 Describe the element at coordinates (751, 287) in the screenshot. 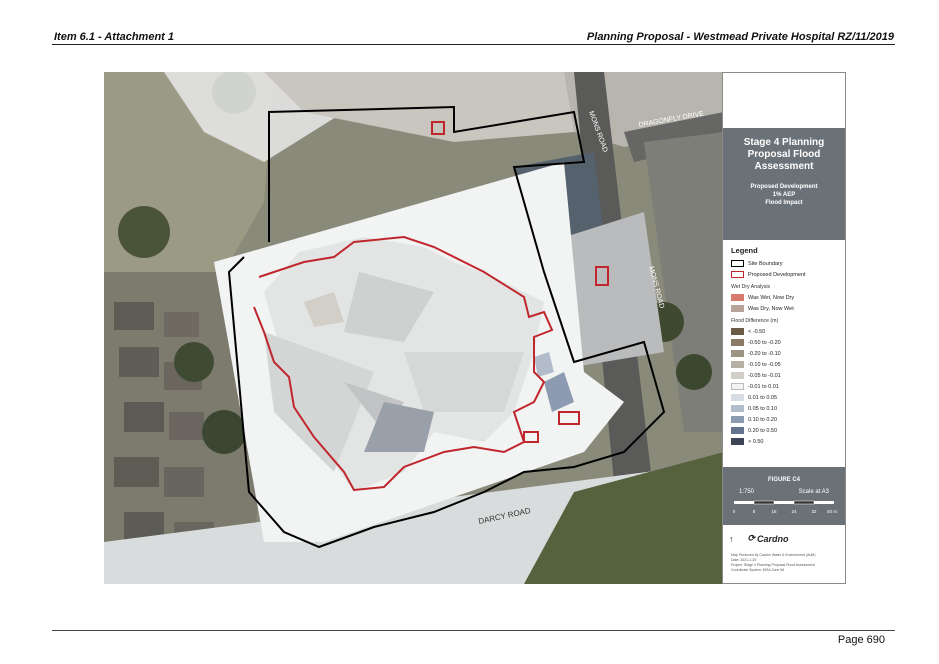

I see `wetdry-heading: Wet Dry Analysis` at that location.